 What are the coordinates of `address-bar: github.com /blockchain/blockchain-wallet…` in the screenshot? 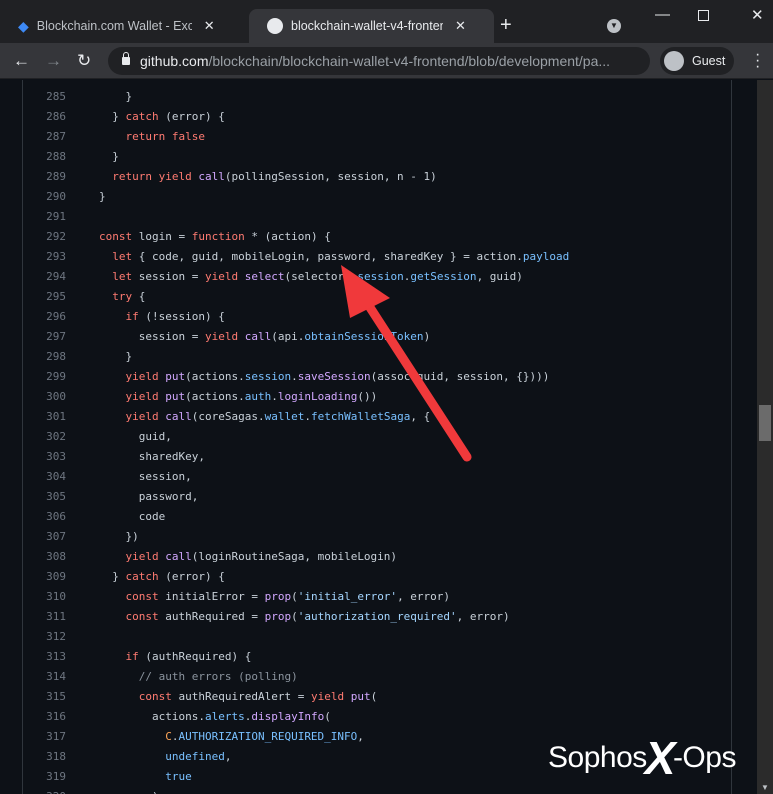 It's located at (379, 61).